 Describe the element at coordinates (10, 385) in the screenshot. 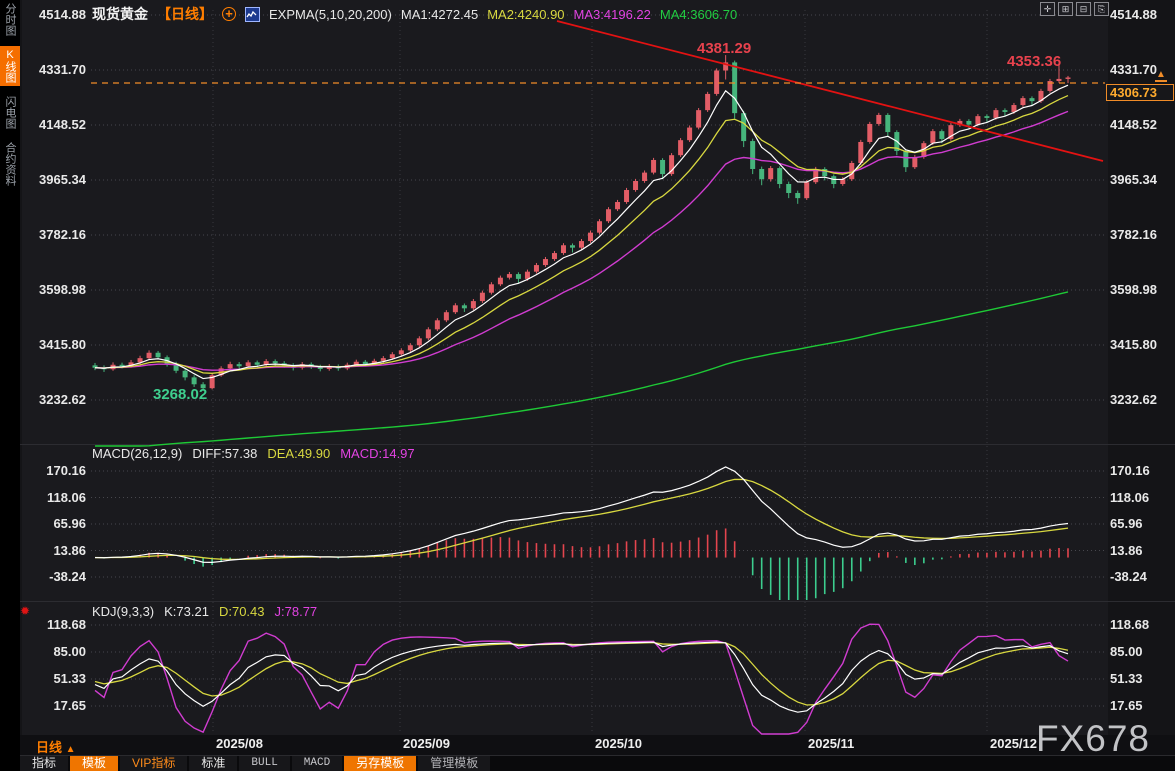

I see `sidebar: 分时图 K线图 闪电图 合约资料` at that location.